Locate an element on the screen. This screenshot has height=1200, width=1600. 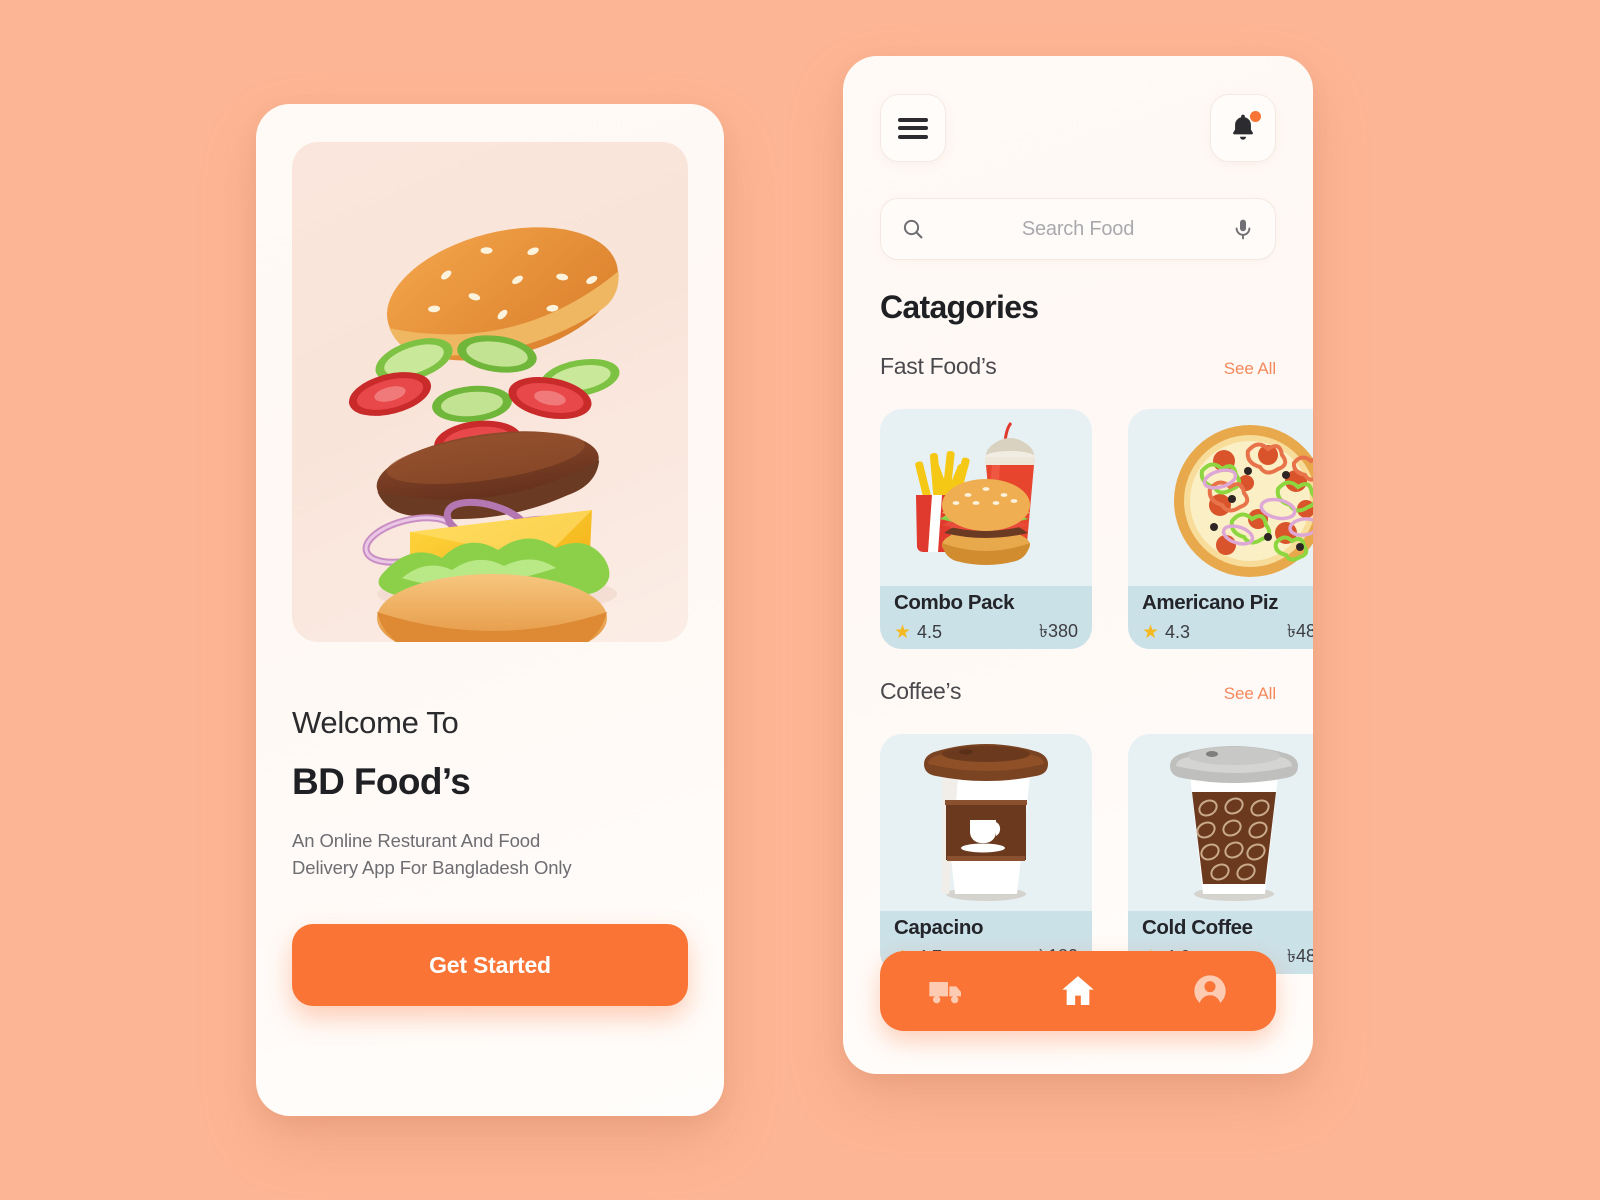
see-all-fast-food: See All is located at coordinates (1250, 369).